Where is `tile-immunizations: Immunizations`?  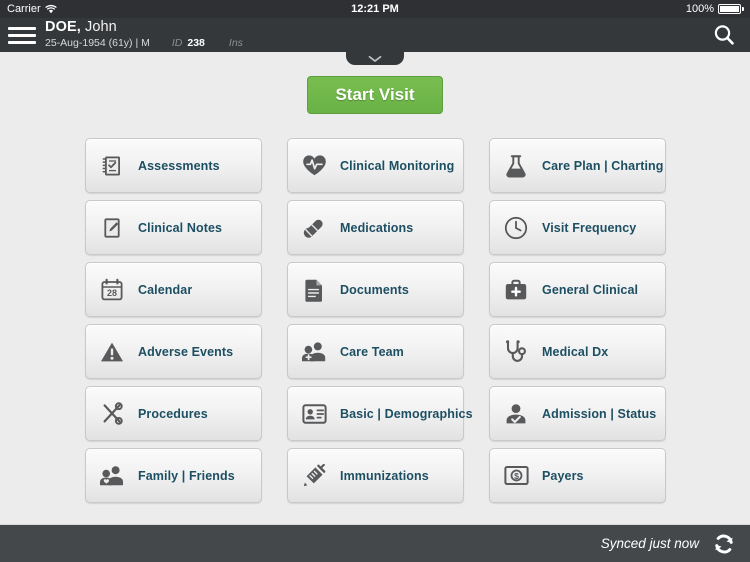 tile-immunizations: Immunizations is located at coordinates (375, 475).